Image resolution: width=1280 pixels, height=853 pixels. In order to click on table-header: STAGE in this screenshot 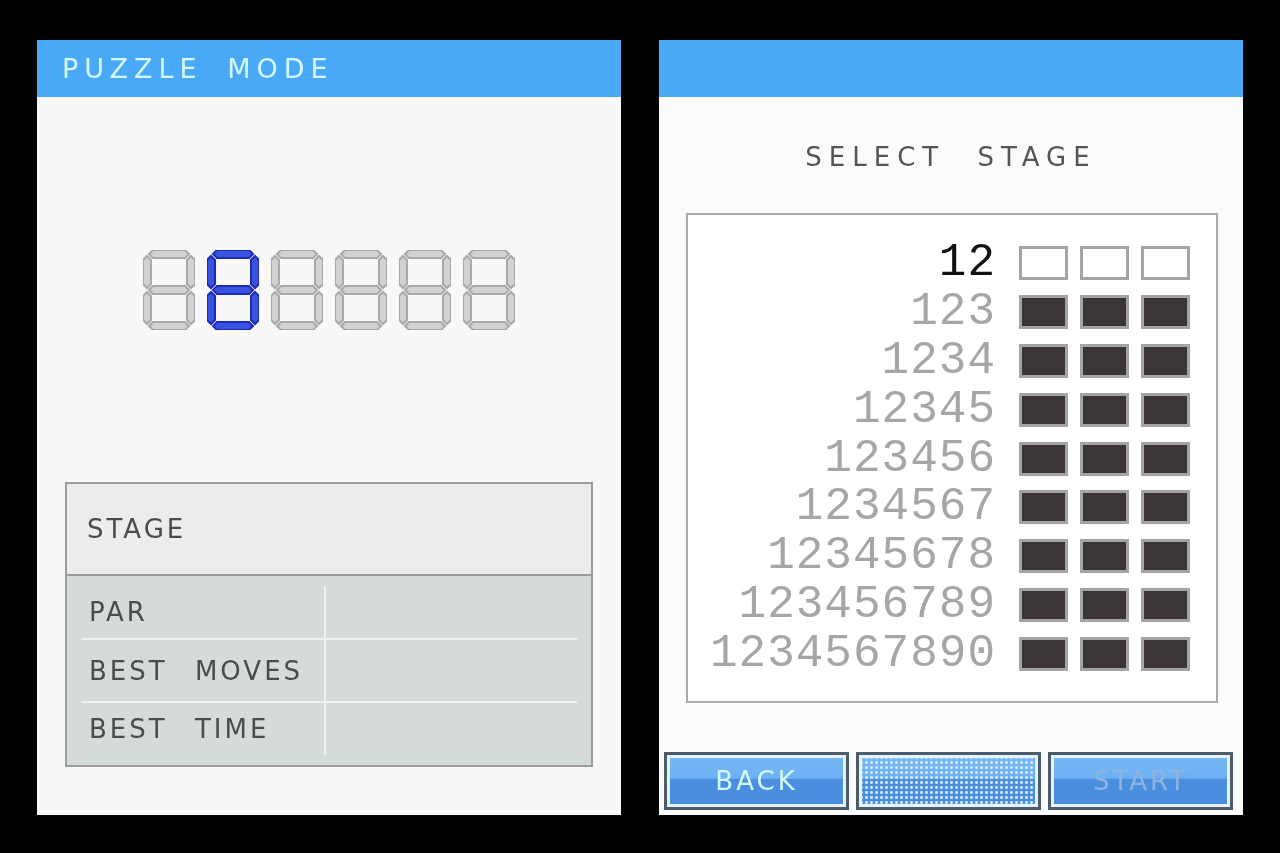, I will do `click(137, 529)`.